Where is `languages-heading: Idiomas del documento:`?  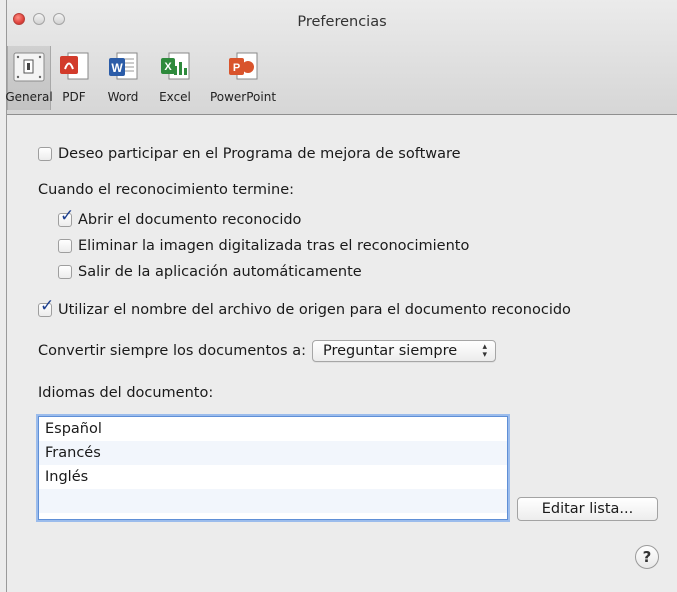
languages-heading: Idiomas del documento: is located at coordinates (126, 393).